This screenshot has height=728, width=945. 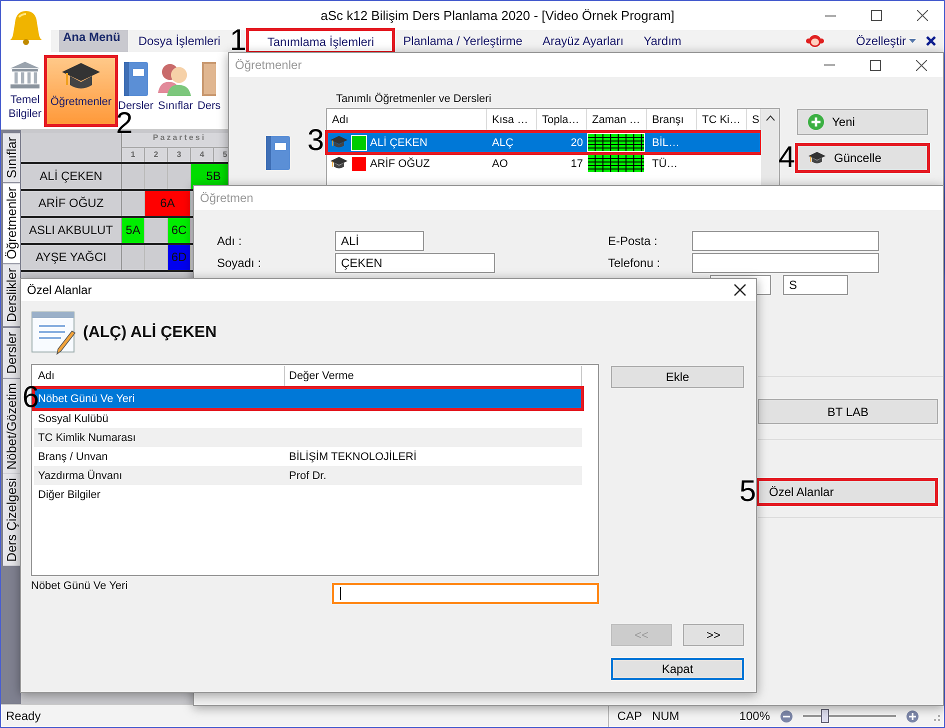 What do you see at coordinates (308, 418) in the screenshot?
I see `list-row: Sosyal Kulübü` at bounding box center [308, 418].